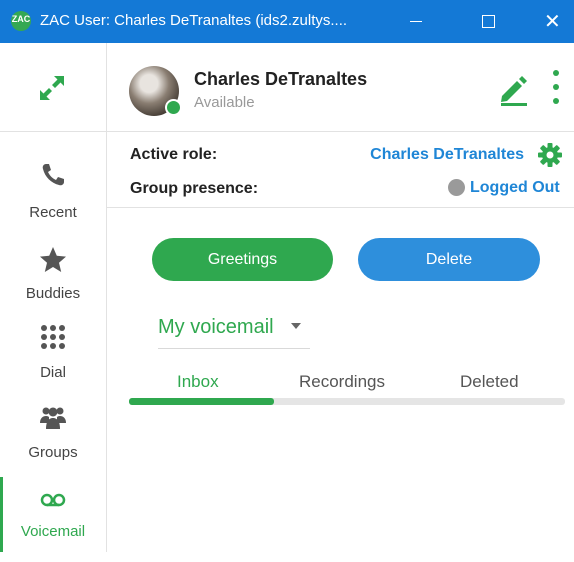 The height and width of the screenshot is (562, 574). I want to click on tab-track, so click(347, 401).